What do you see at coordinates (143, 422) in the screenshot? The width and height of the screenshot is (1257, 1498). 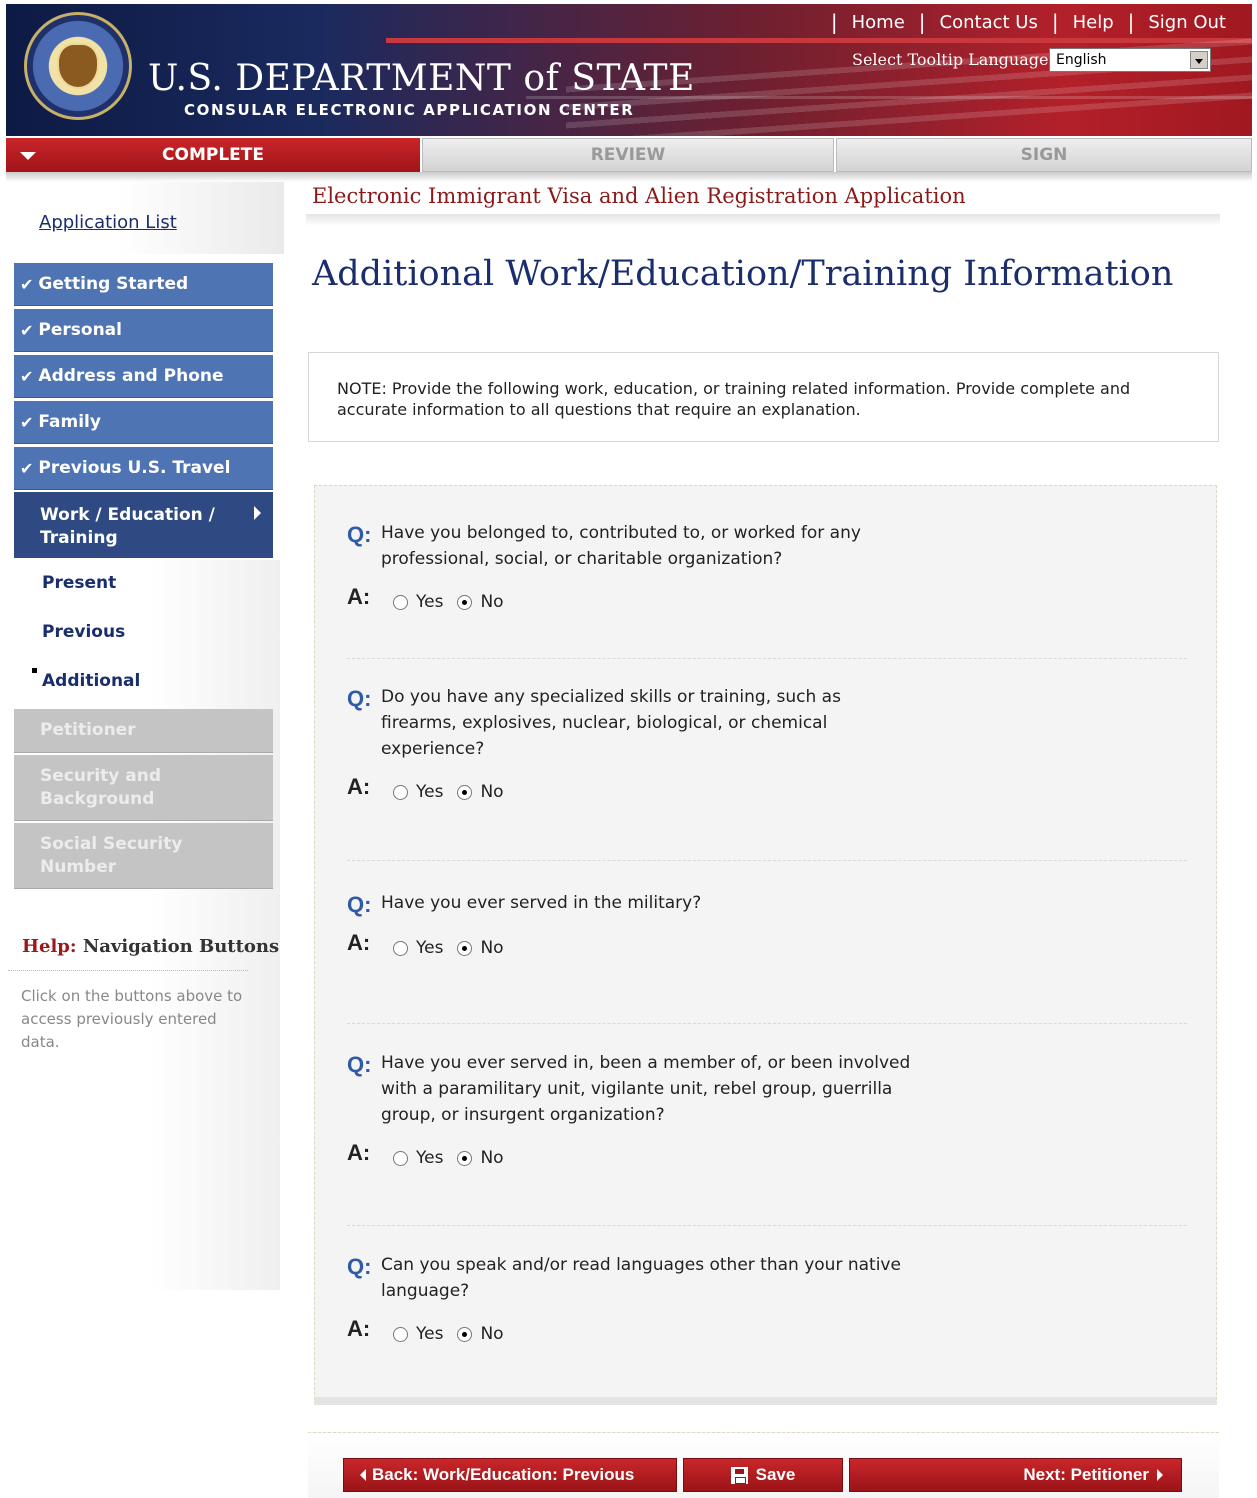 I see `sidebar-item-family: ✔ Family` at bounding box center [143, 422].